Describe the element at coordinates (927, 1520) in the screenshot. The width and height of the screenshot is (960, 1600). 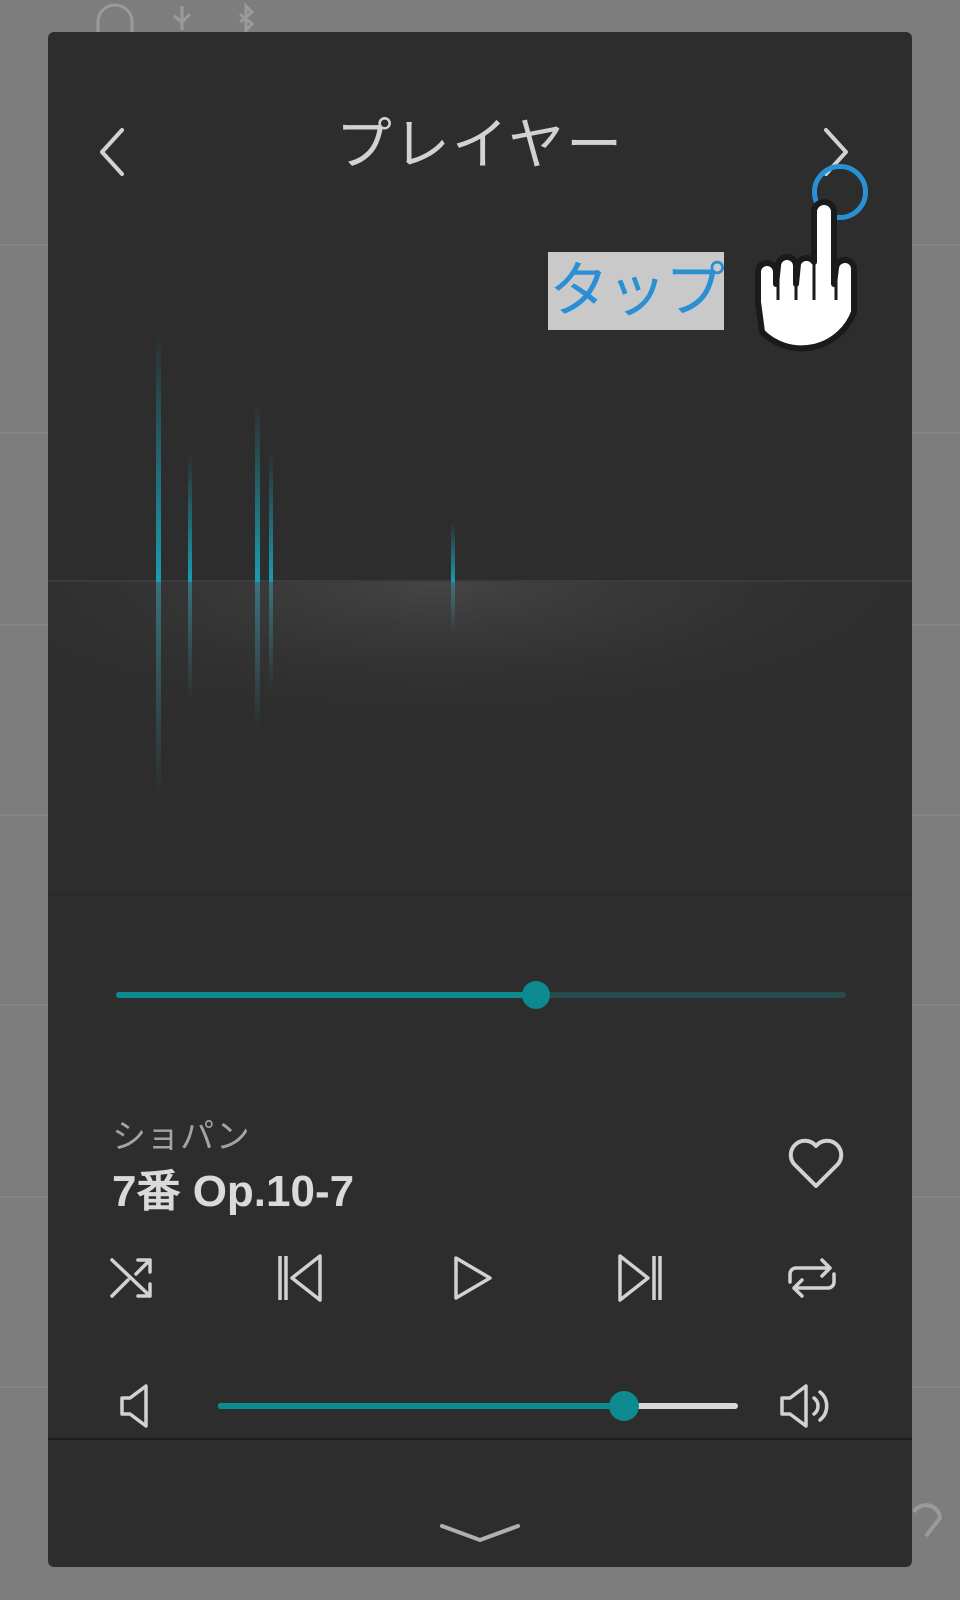
I see `background-partial-icon` at that location.